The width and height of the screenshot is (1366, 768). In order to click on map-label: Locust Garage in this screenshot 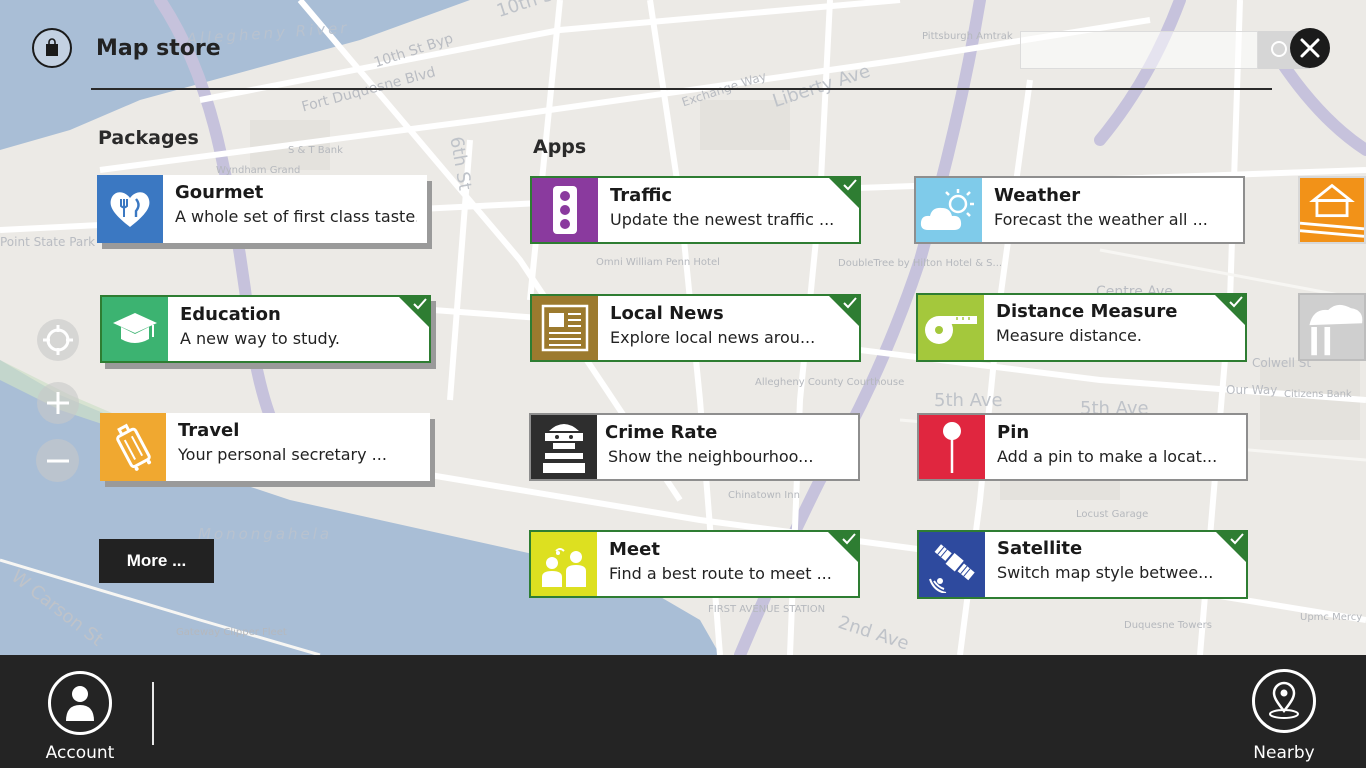, I will do `click(1112, 514)`.